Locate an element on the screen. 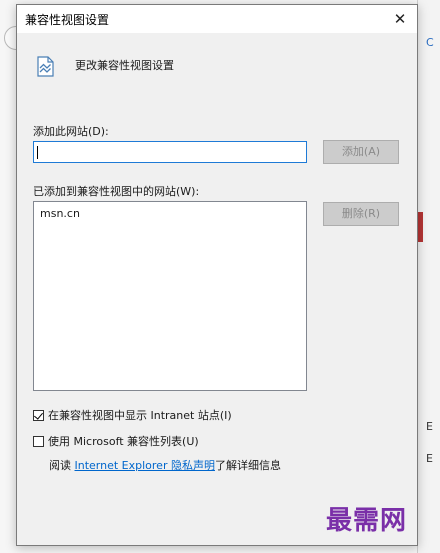  privacy-info-prefix: 阅读 is located at coordinates (62, 465).